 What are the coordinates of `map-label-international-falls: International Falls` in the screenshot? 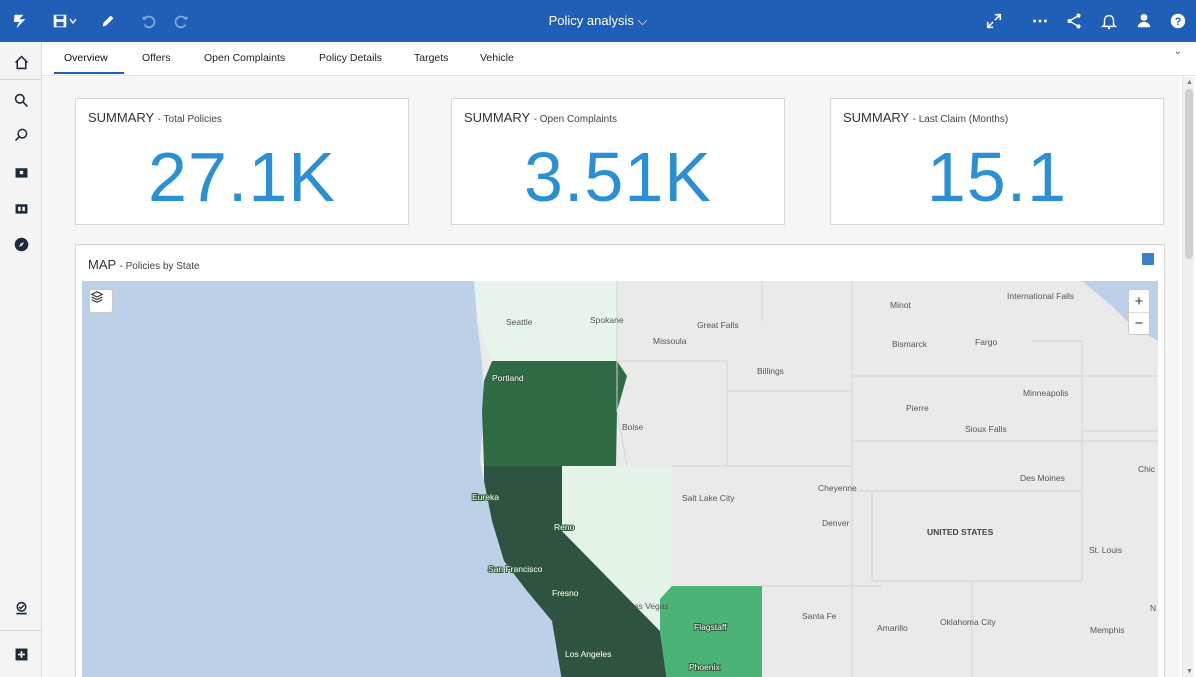 It's located at (1040, 296).